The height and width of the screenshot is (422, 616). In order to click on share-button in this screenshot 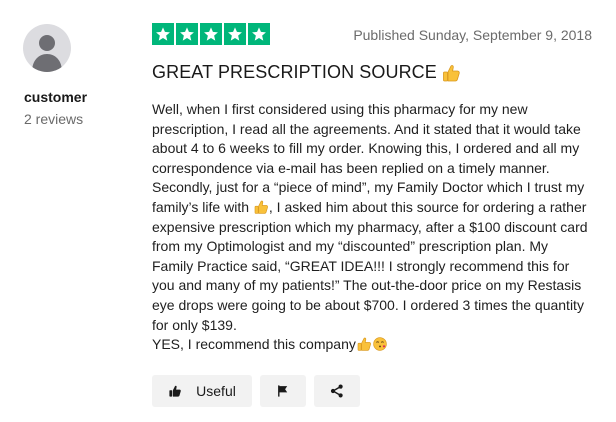, I will do `click(337, 391)`.